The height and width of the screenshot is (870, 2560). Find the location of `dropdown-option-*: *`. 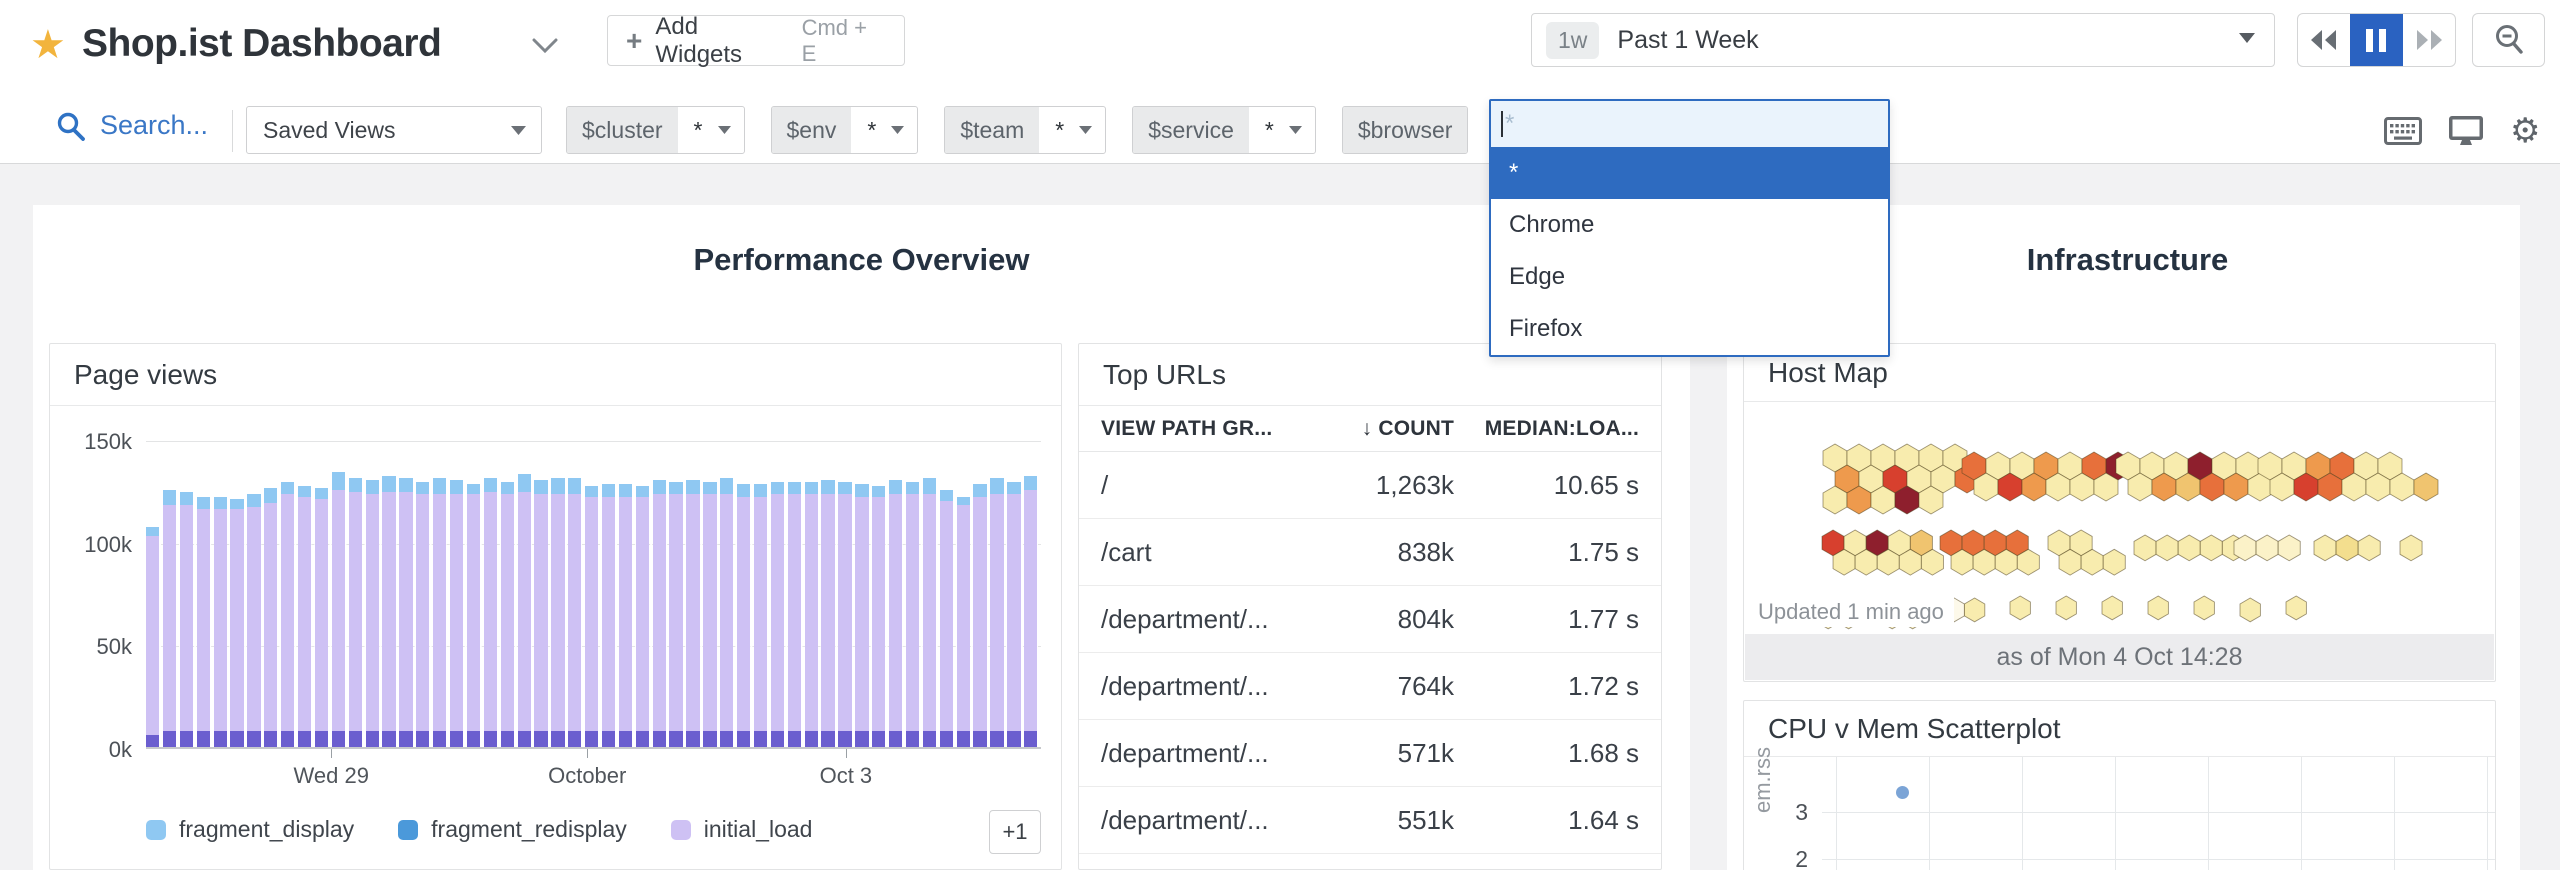

dropdown-option-*: * is located at coordinates (1689, 173).